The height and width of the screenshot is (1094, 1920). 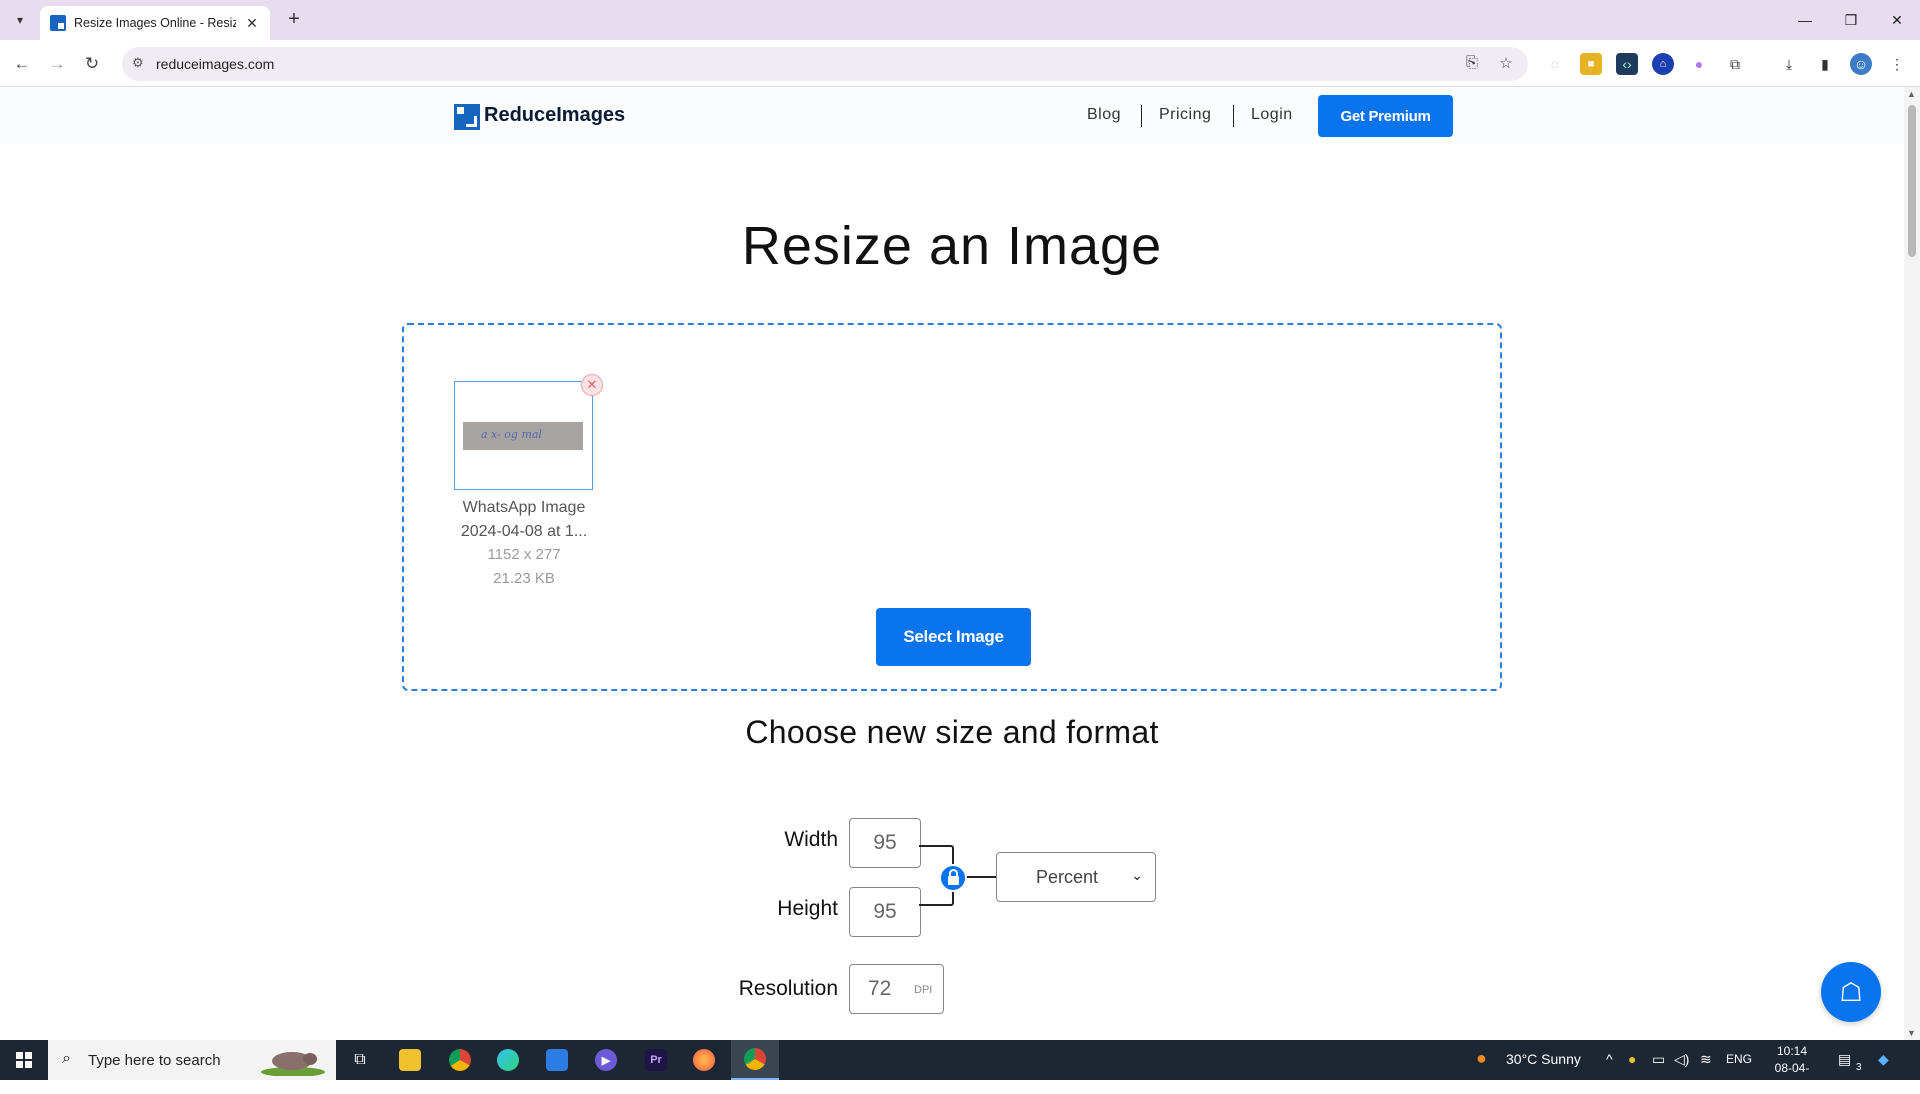 I want to click on browser-tab-active: Resize Images Online - Resize Ima ✕, so click(x=155, y=23).